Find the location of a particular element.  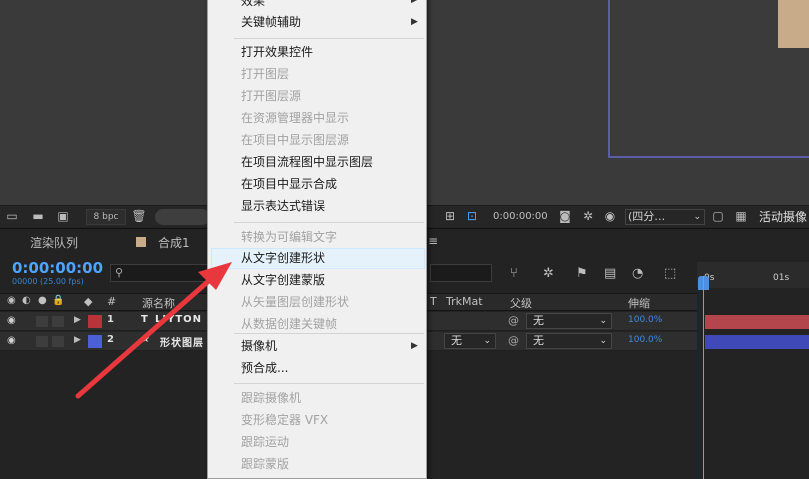

render-settings-icon: ▭ is located at coordinates (12, 216).